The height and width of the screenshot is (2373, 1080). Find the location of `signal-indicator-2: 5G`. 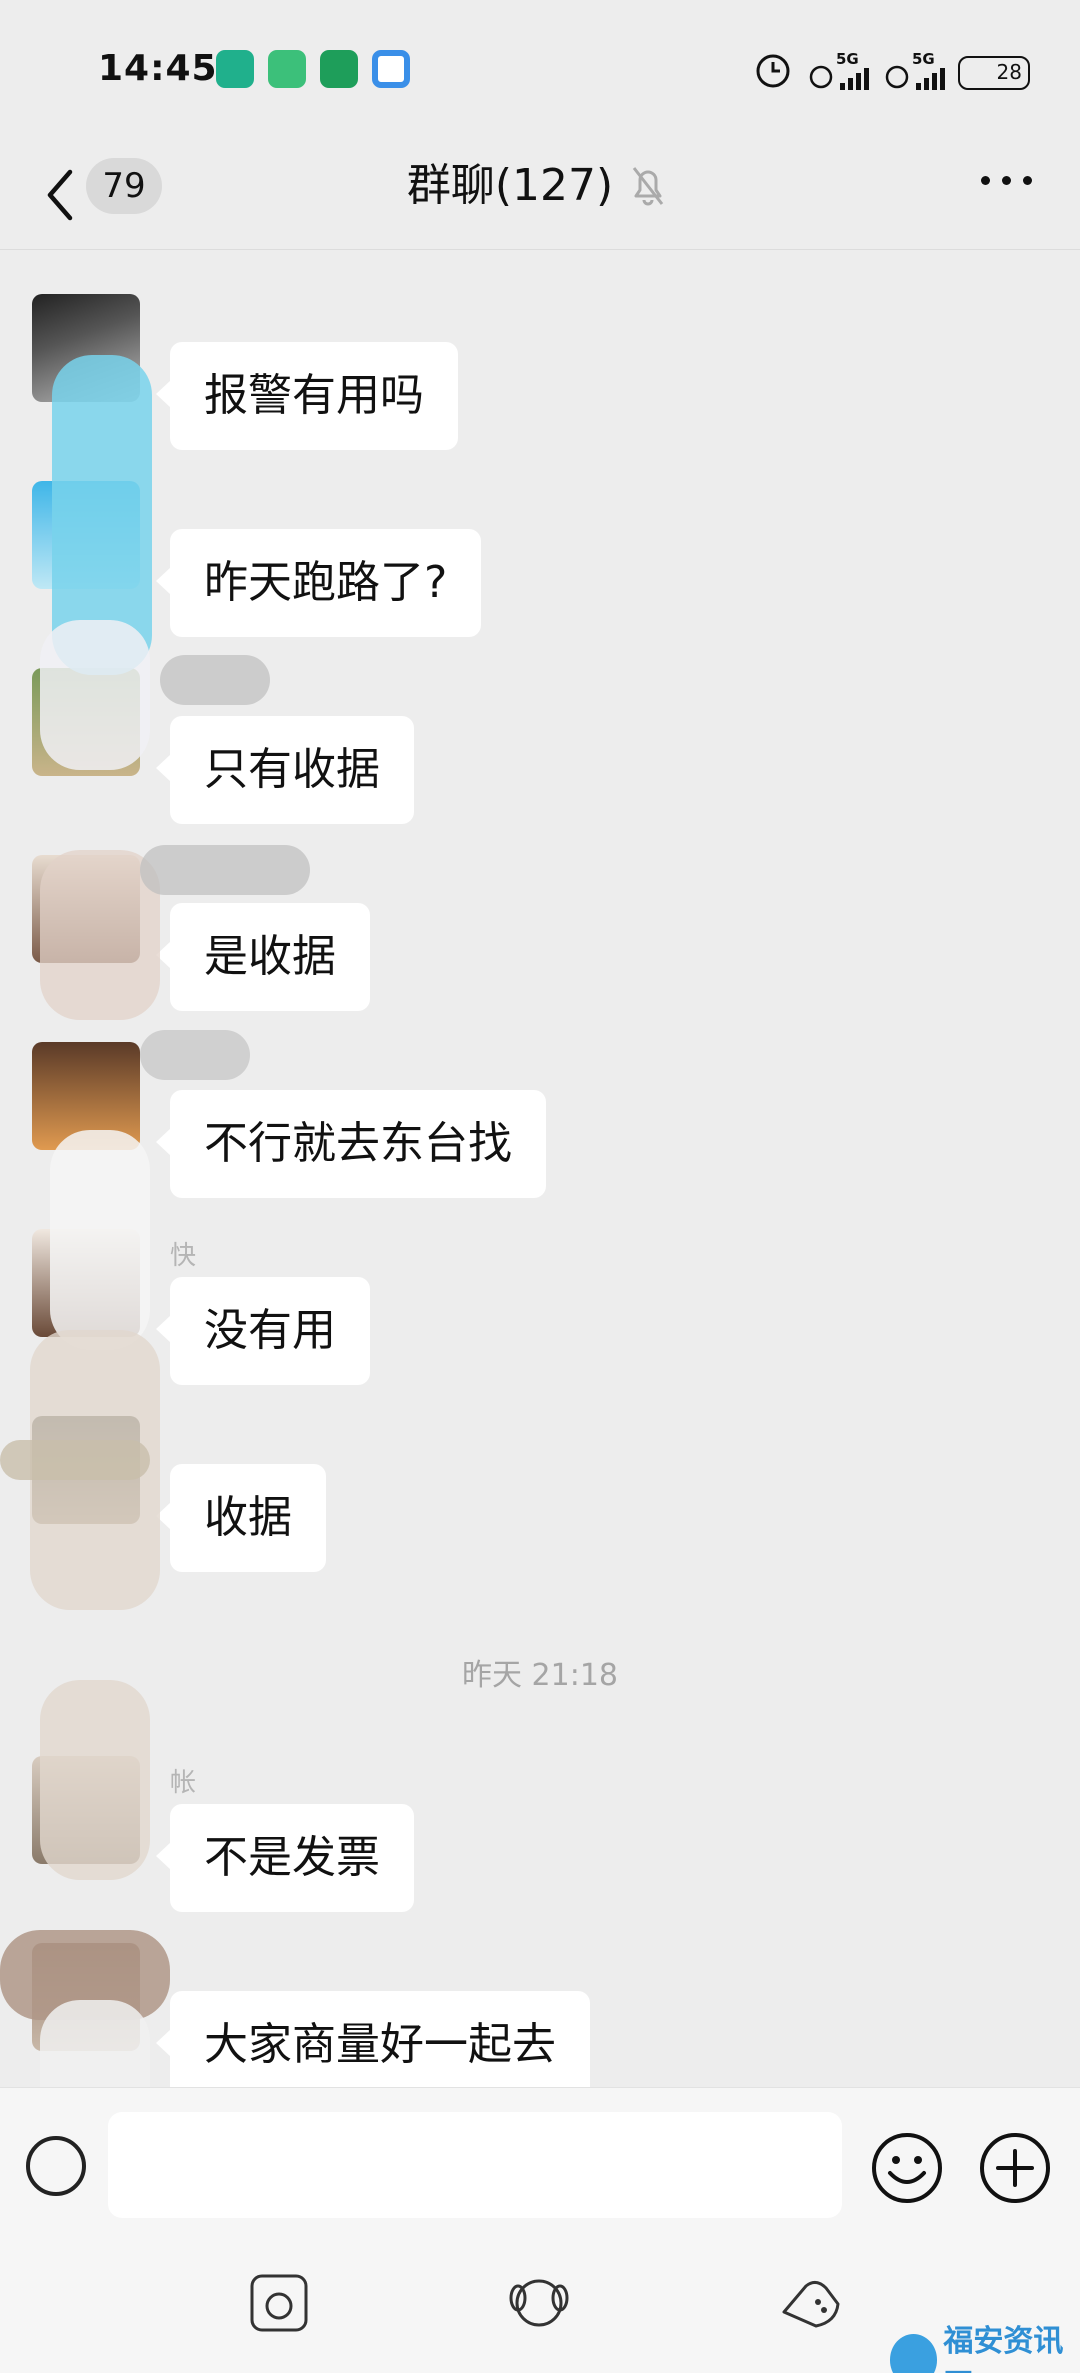

signal-indicator-2: 5G is located at coordinates (913, 70).